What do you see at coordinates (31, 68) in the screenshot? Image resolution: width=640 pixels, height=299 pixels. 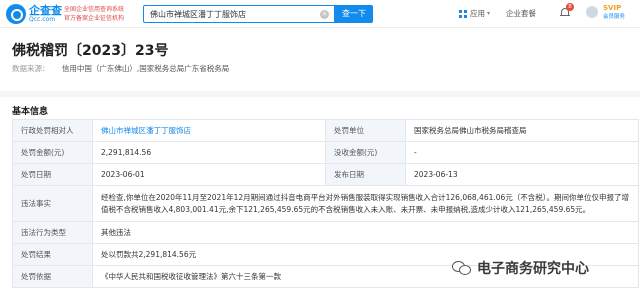 I see `data-source-label: 数据来源：` at bounding box center [31, 68].